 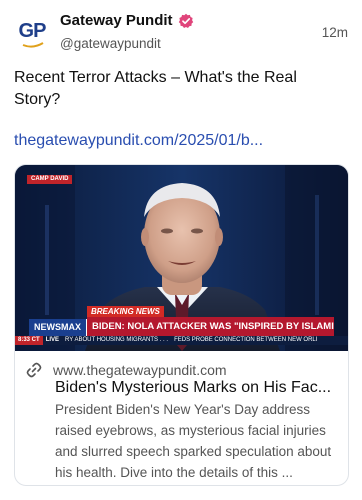 I want to click on display-name: Gateway Pundit, so click(x=116, y=20).